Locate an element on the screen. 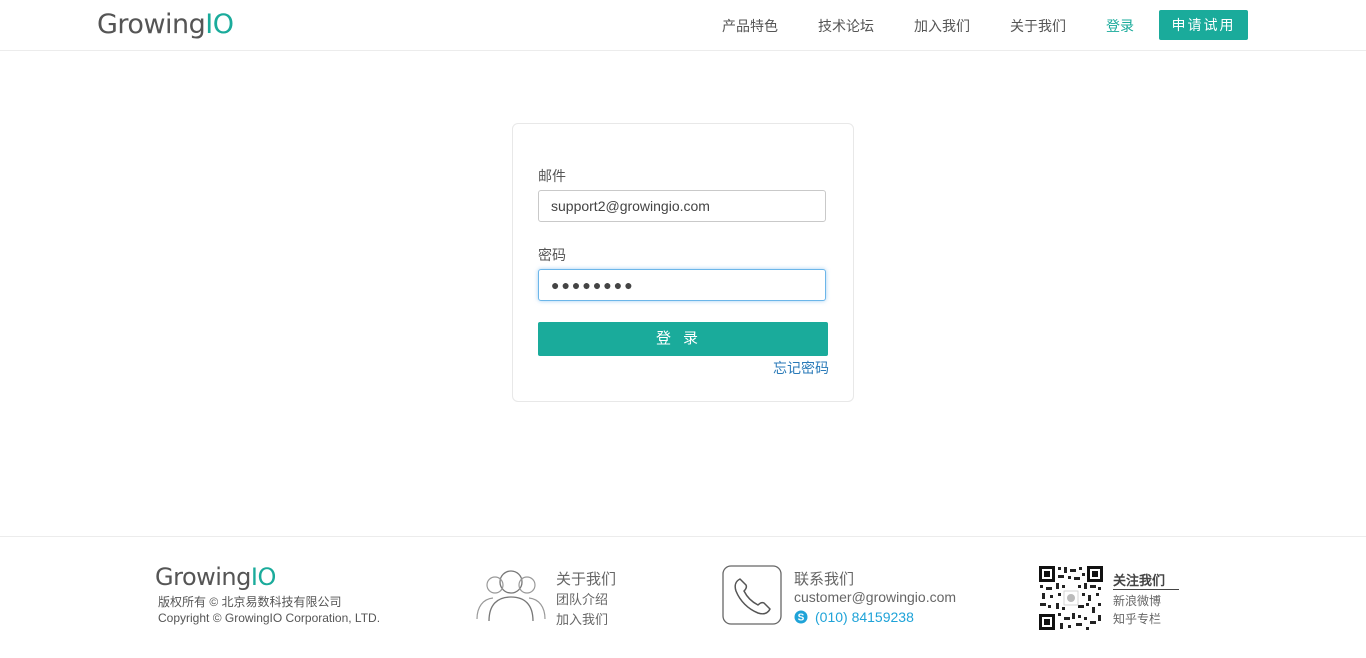 This screenshot has width=1366, height=658. nav-login: 登录 is located at coordinates (1120, 26).